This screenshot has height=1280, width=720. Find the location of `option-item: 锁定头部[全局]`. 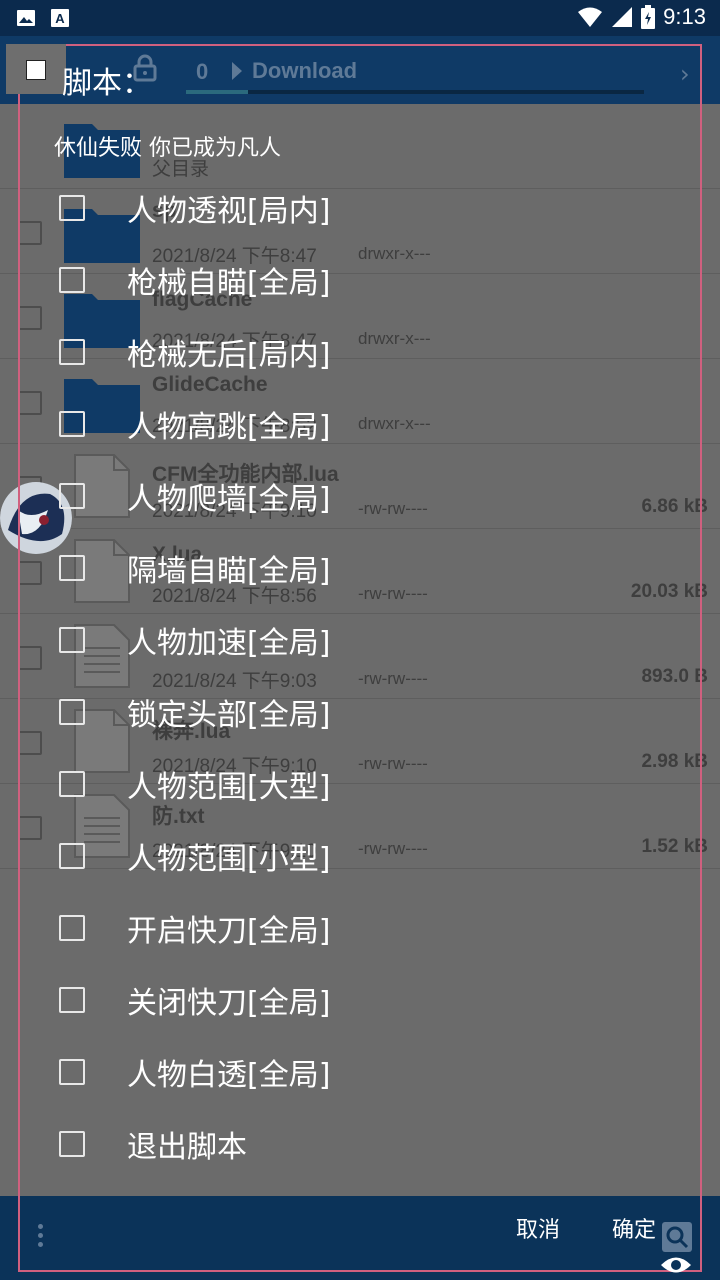

option-item: 锁定头部[全局] is located at coordinates (354, 712).